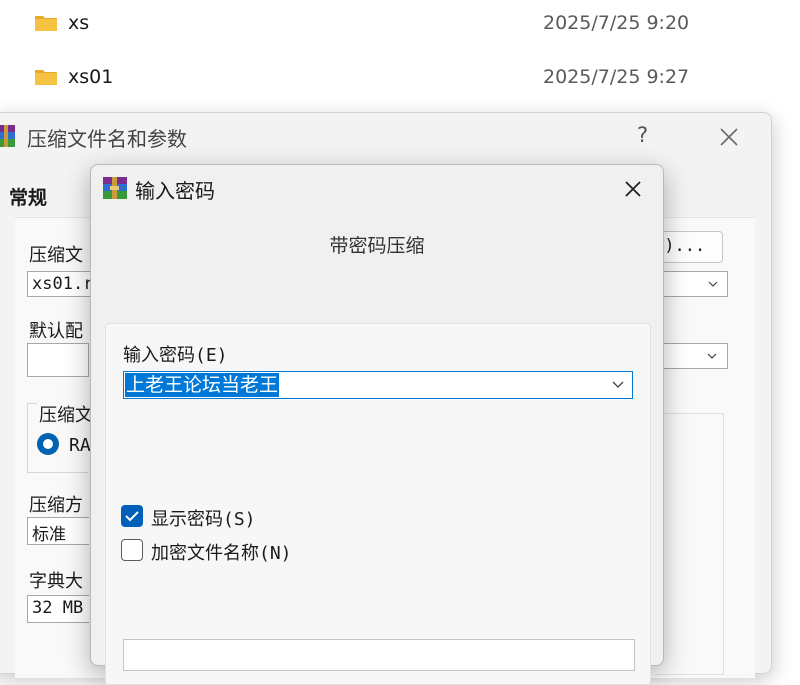 The image size is (800, 685). I want to click on tab-general: 常规, so click(28, 196).